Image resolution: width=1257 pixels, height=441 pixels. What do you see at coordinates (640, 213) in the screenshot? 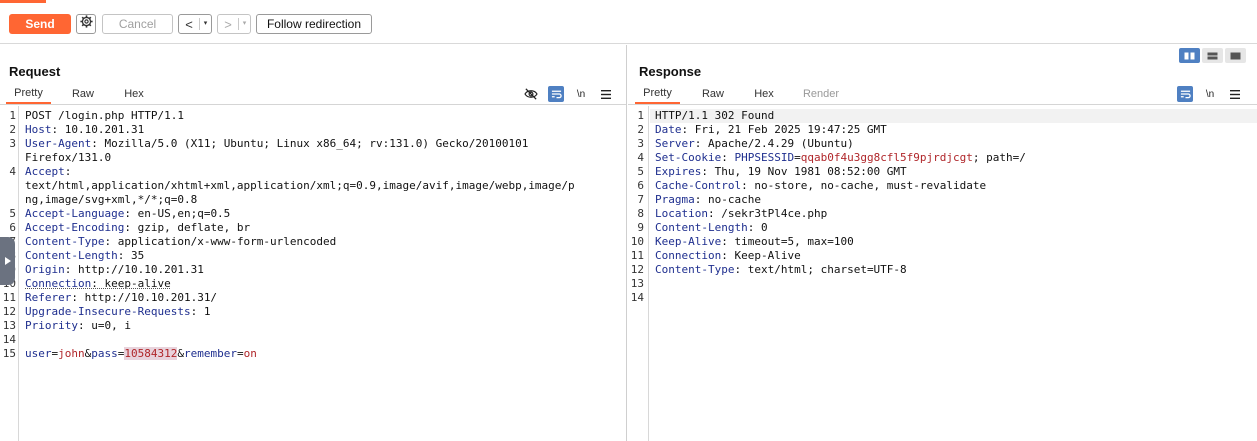
I see `line-number: 8` at bounding box center [640, 213].